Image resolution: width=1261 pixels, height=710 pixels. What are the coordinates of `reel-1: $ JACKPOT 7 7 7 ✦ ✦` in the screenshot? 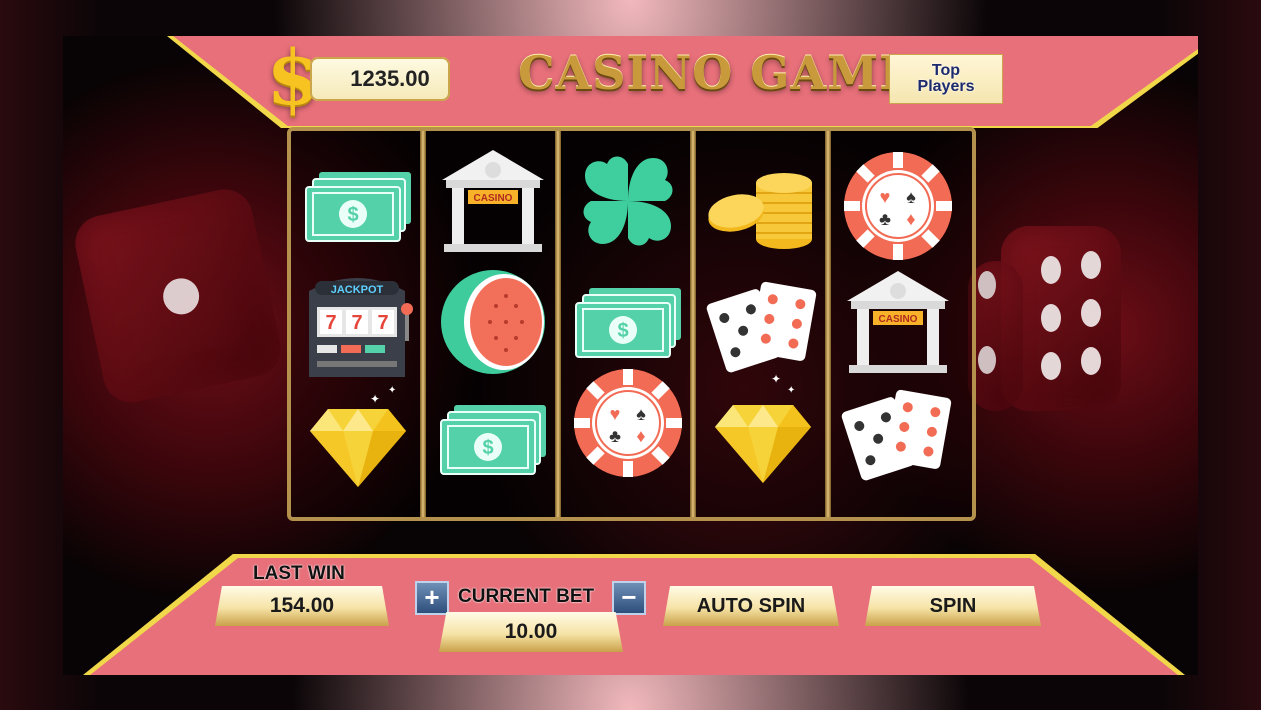 It's located at (358, 324).